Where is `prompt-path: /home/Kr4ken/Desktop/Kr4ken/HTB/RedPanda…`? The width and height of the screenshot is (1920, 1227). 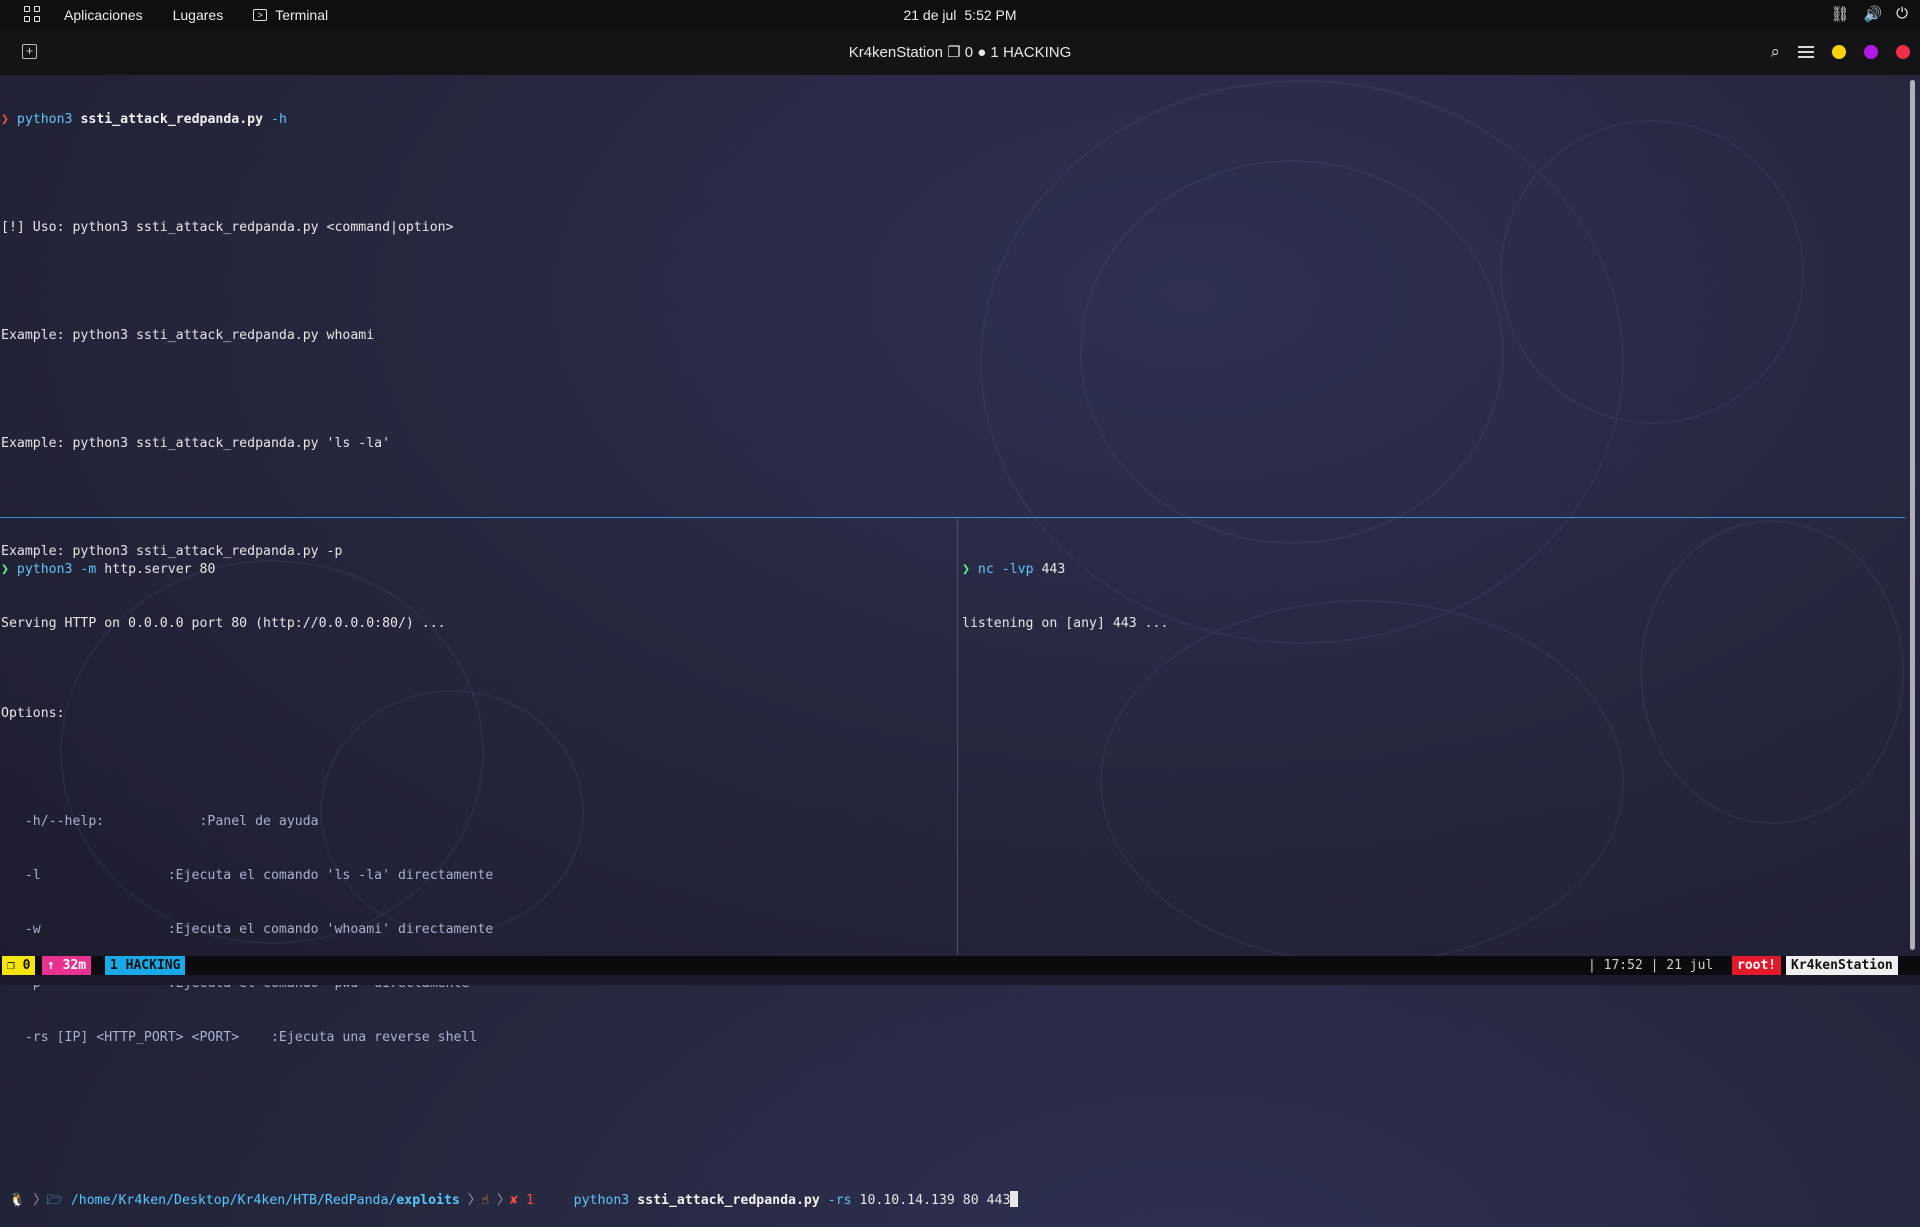
prompt-path: /home/Kr4ken/Desktop/Kr4ken/HTB/RedPanda… is located at coordinates (233, 1200).